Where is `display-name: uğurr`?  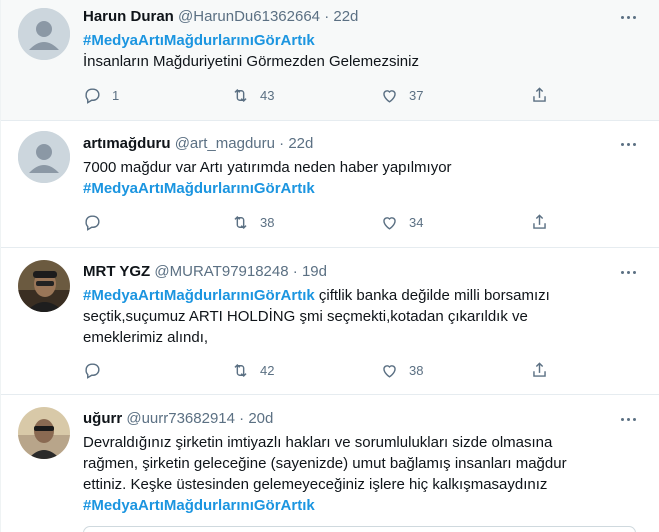 display-name: uğurr is located at coordinates (102, 418).